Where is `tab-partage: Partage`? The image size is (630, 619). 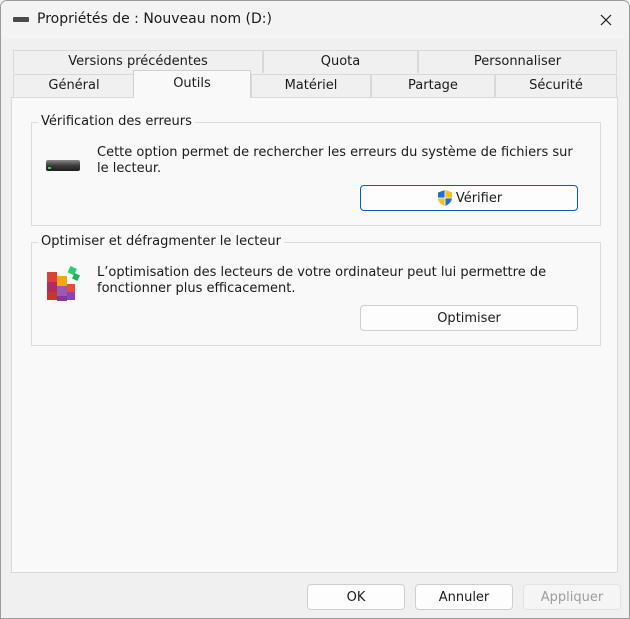
tab-partage: Partage is located at coordinates (433, 85).